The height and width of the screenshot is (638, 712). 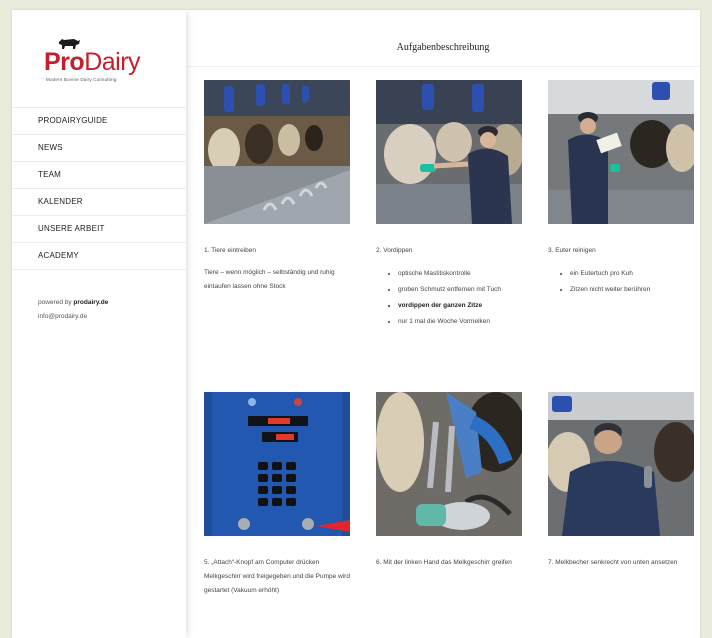 I want to click on milking-parlor-photo, so click(x=277, y=152).